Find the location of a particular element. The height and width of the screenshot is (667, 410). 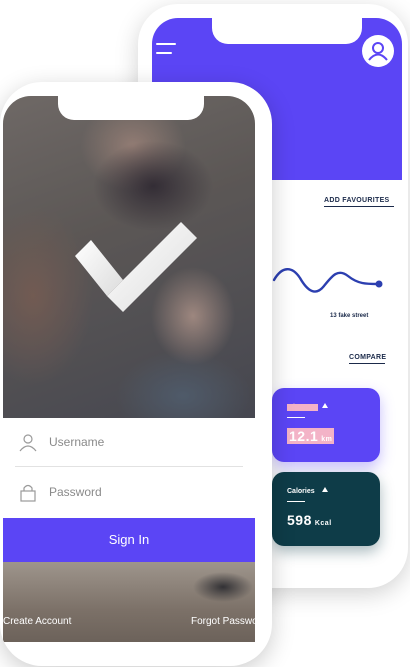

bottom-photo is located at coordinates (129, 602).